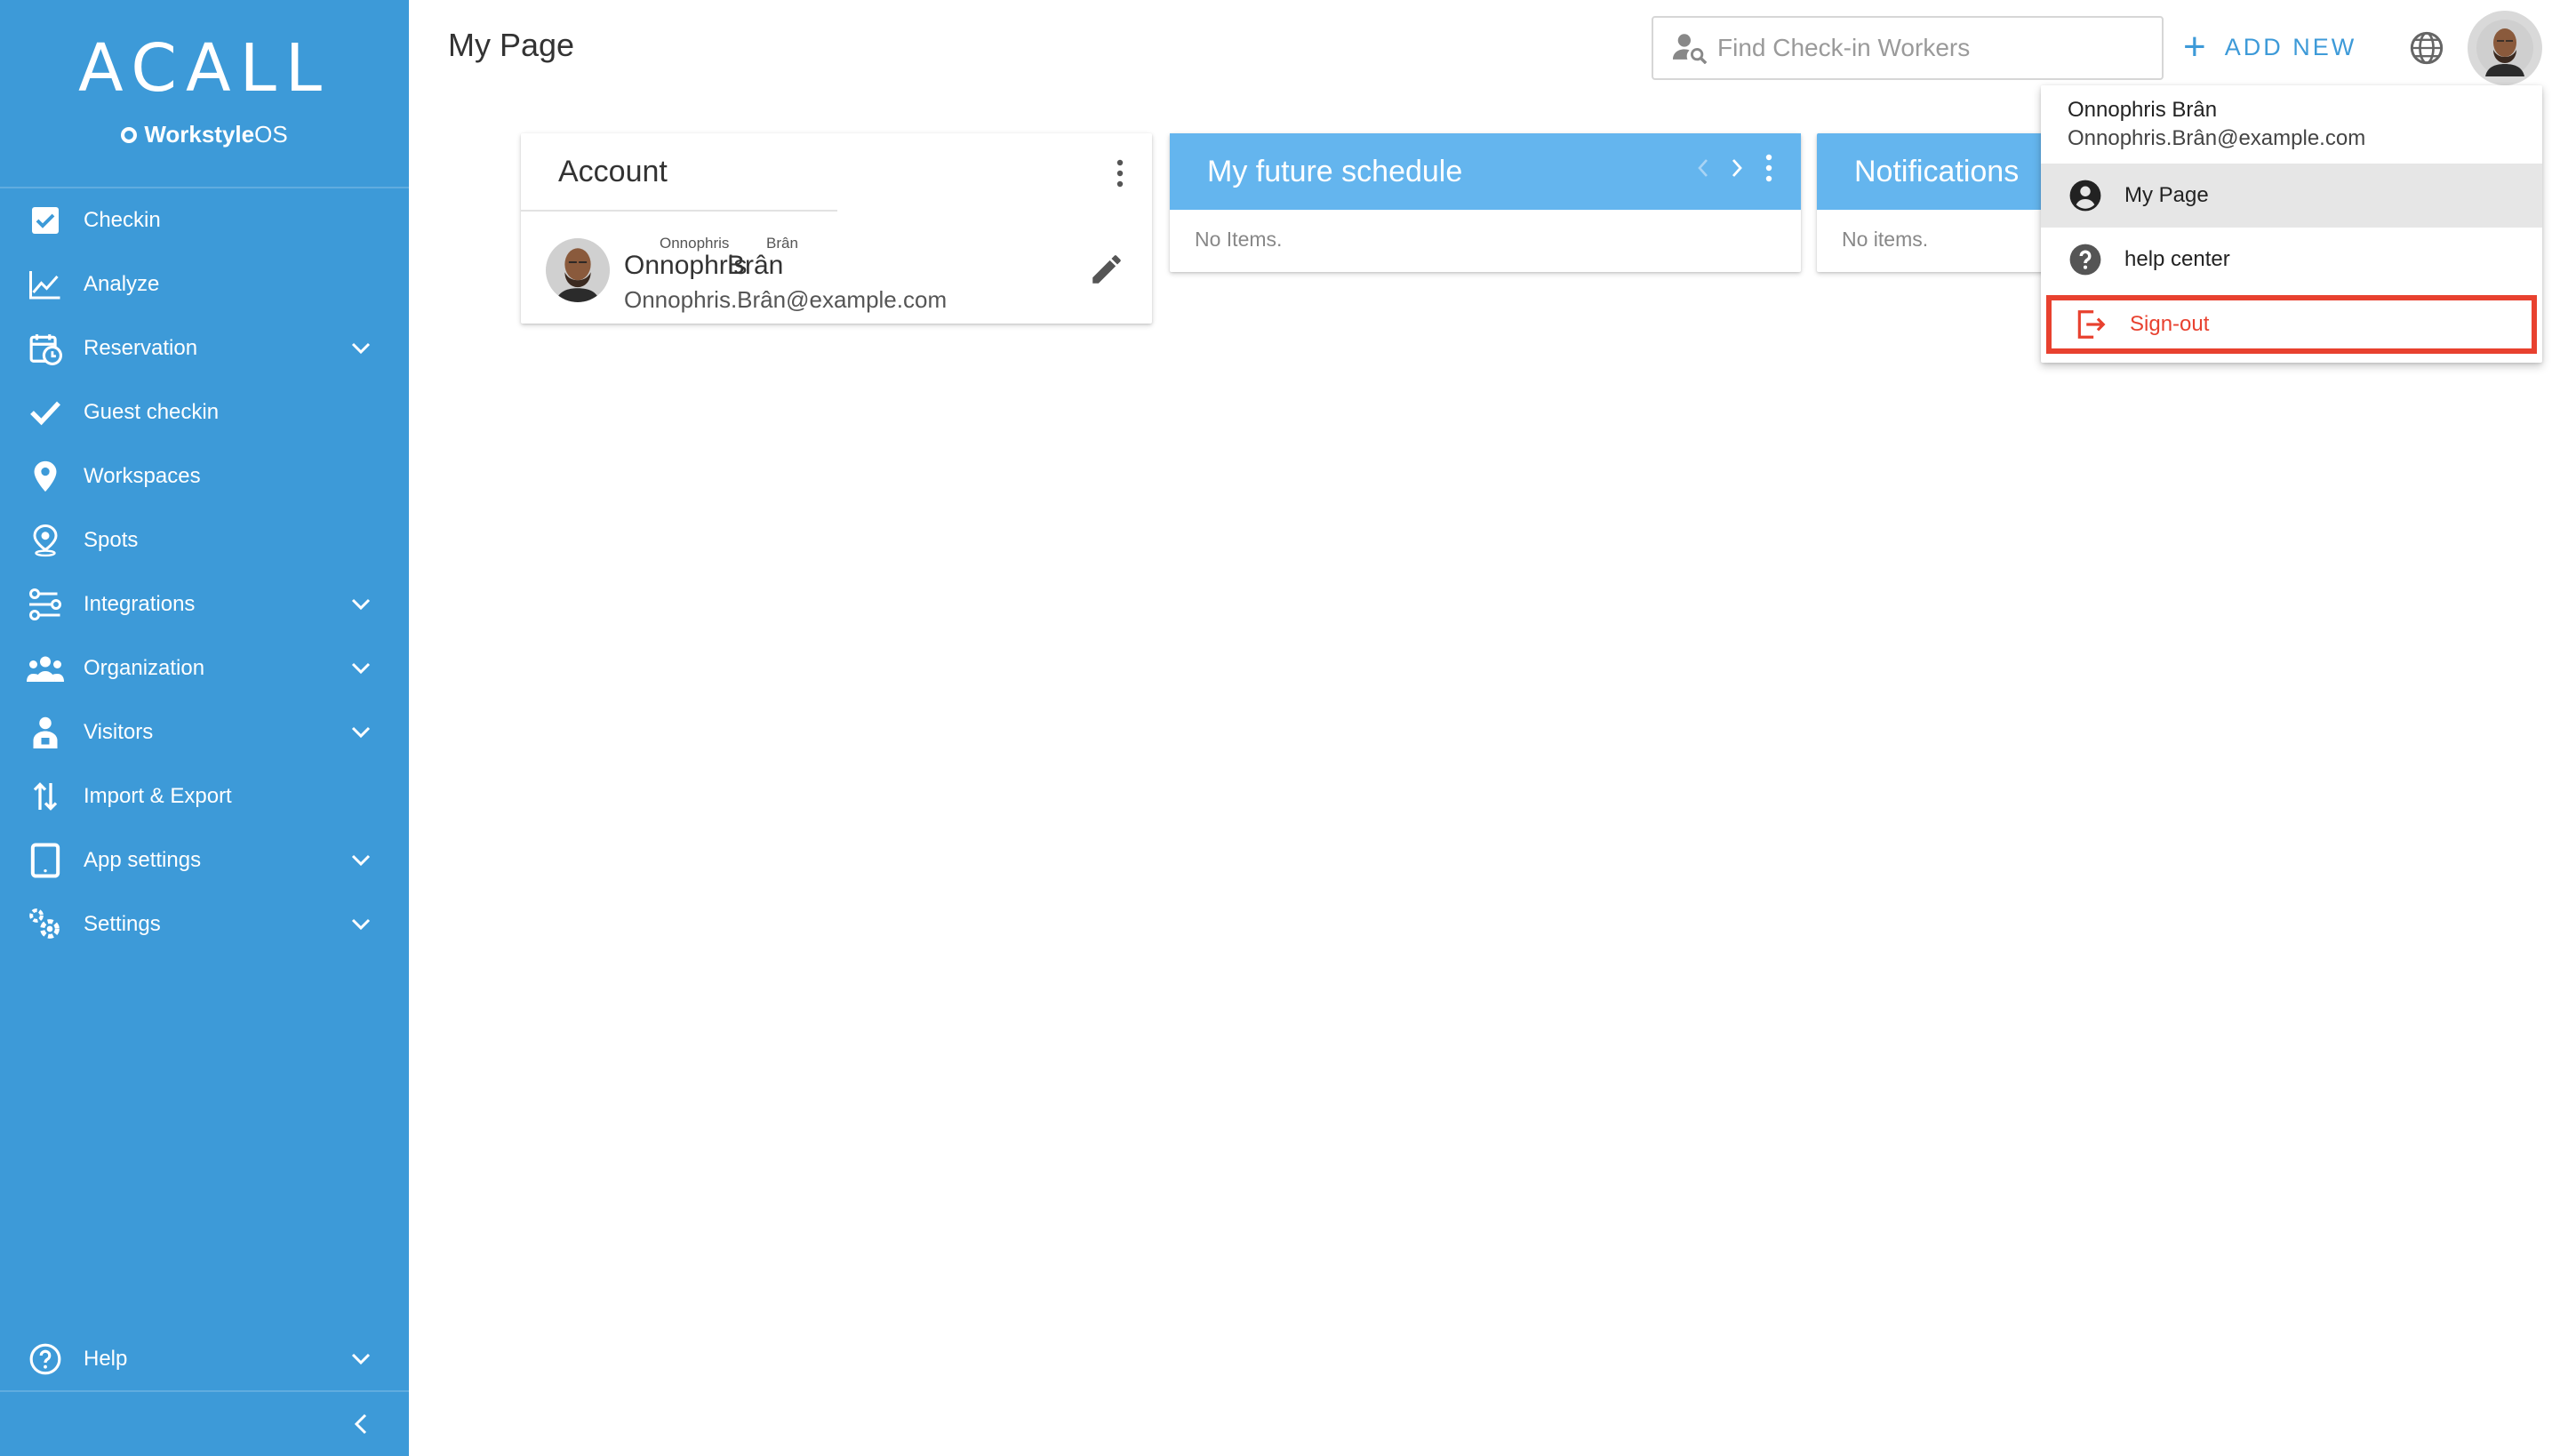  Describe the element at coordinates (2290, 46) in the screenshot. I see `add-new-label: ADD NEW` at that location.